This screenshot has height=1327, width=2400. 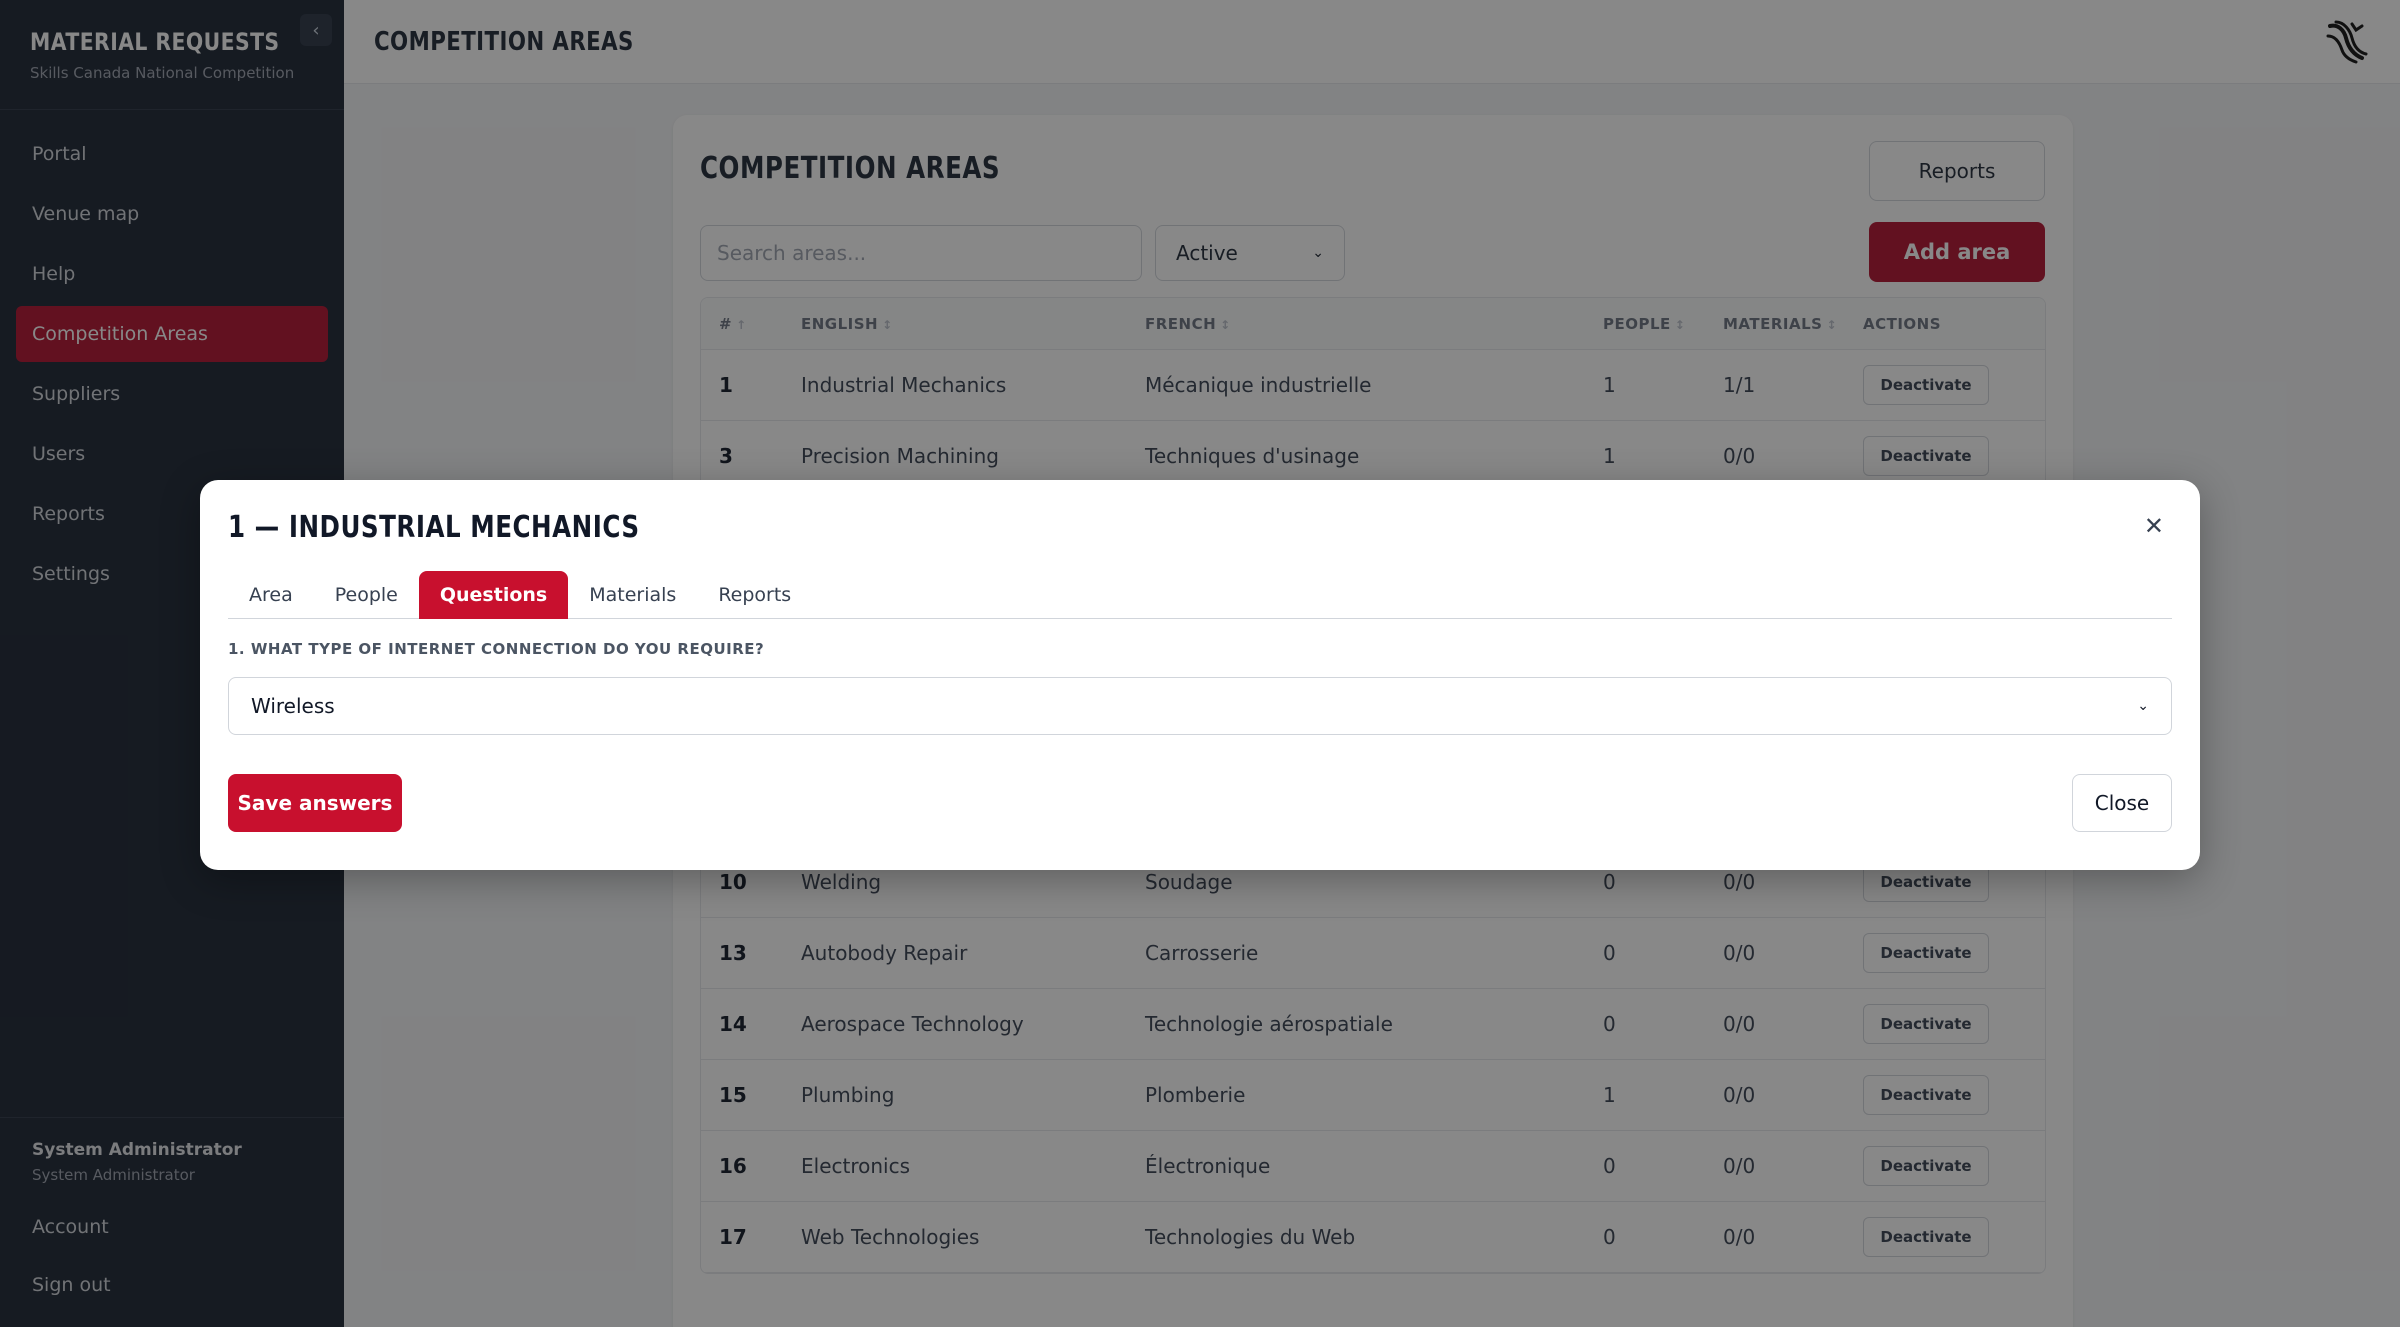 I want to click on close-icon: ✕, so click(x=2154, y=526).